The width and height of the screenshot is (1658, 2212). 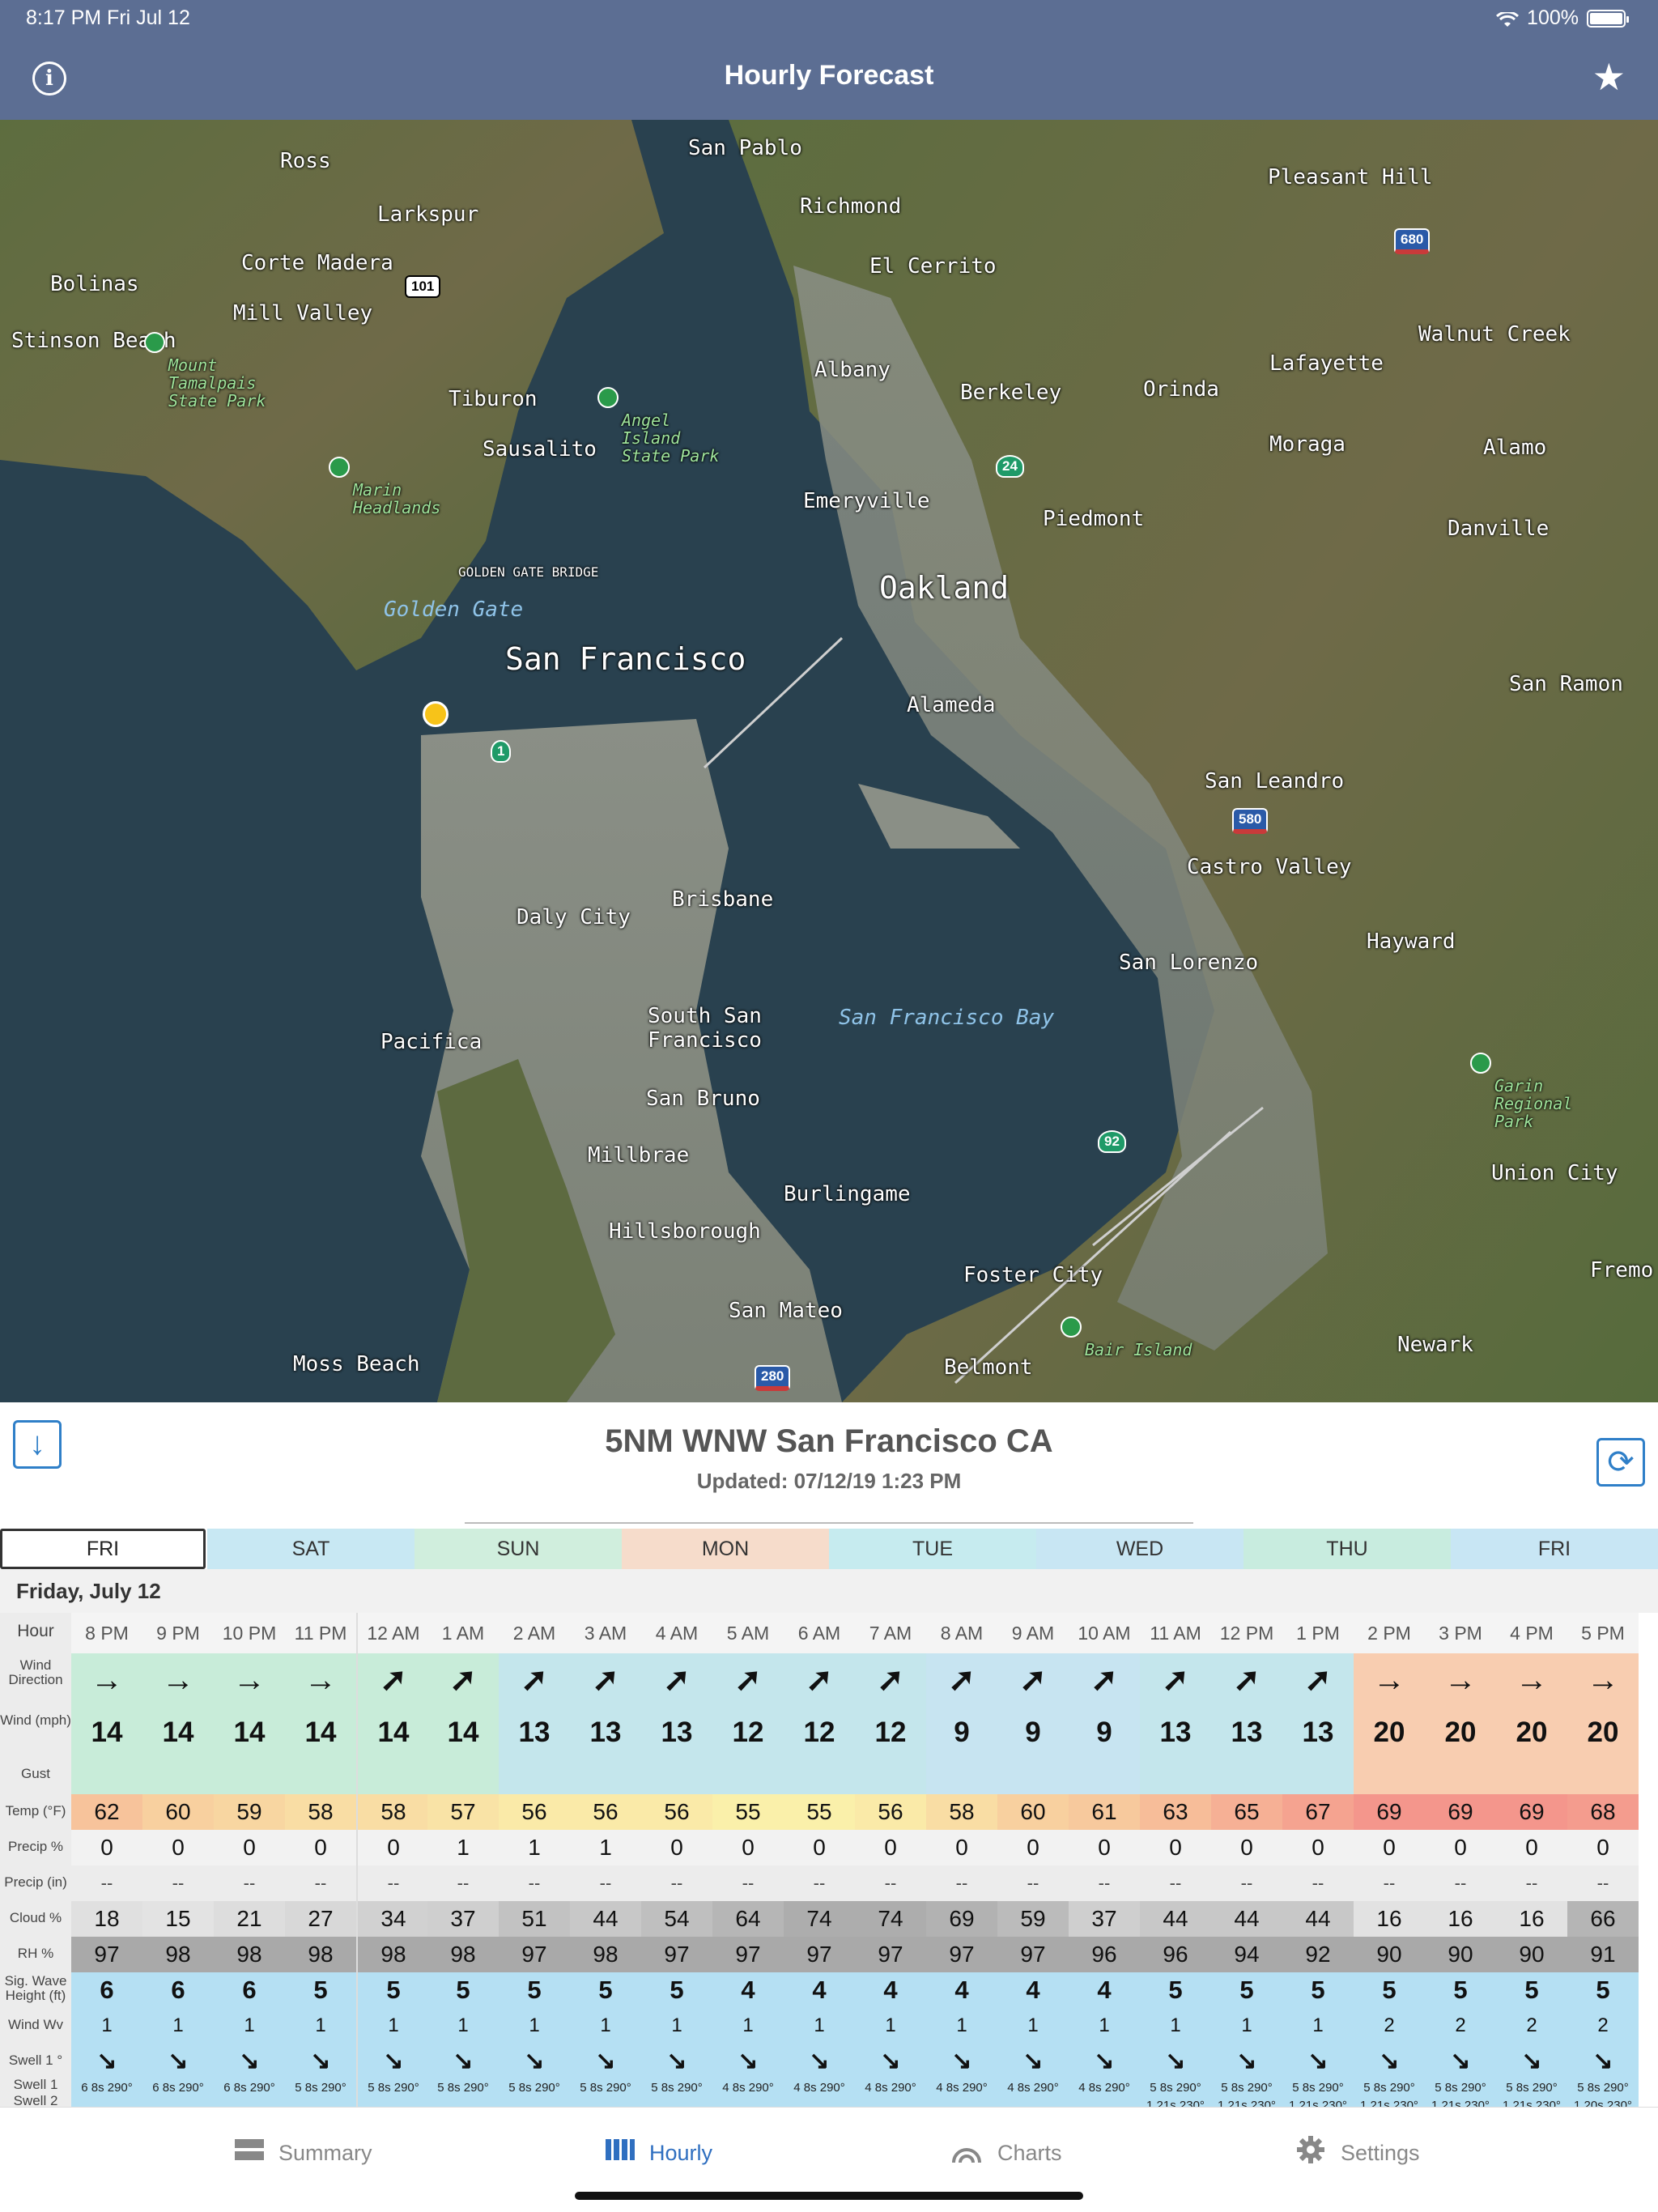 I want to click on location-title: 5NM WNW San Francisco CA, so click(x=829, y=1441).